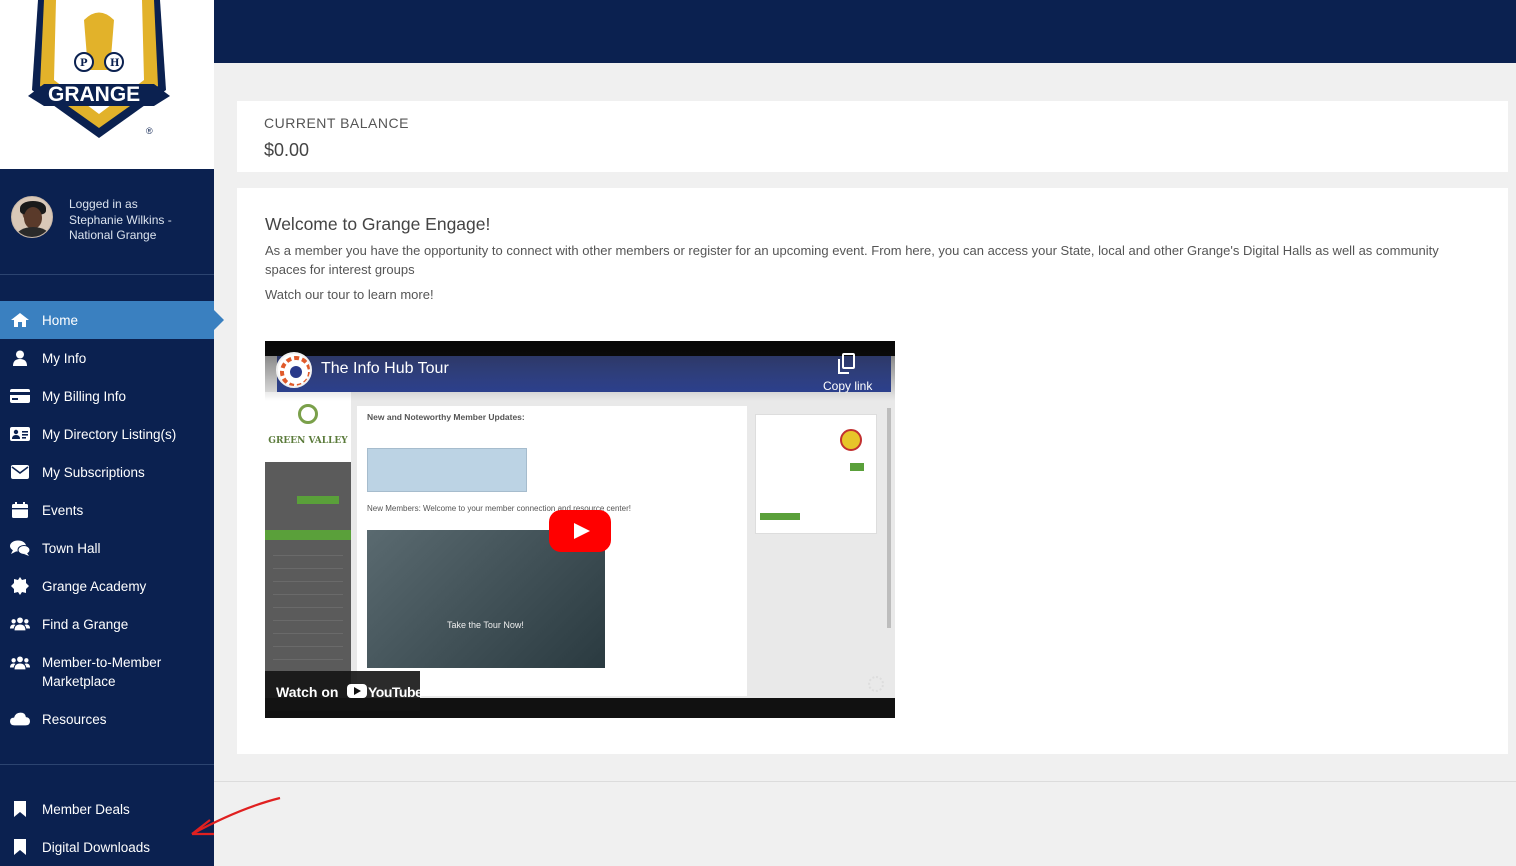  What do you see at coordinates (84, 396) in the screenshot?
I see `nav-label: My Billing Info` at bounding box center [84, 396].